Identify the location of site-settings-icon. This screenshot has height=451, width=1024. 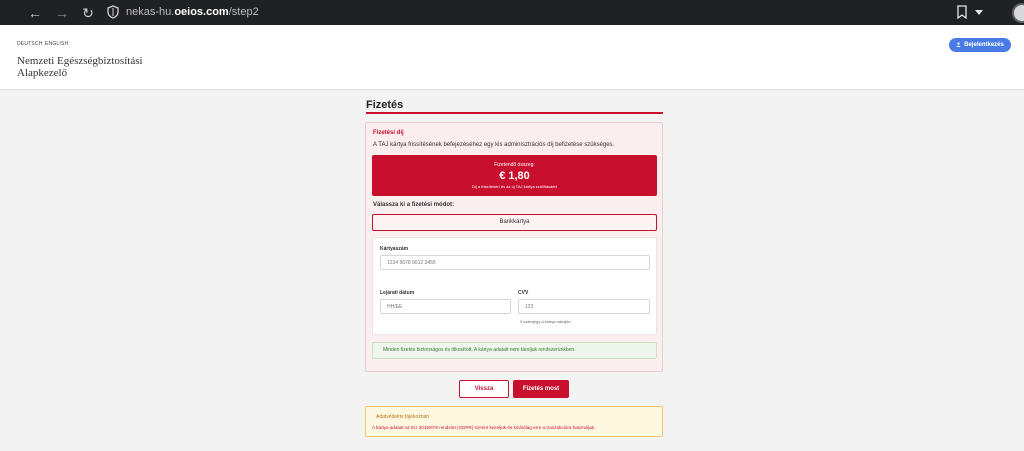
(113, 12).